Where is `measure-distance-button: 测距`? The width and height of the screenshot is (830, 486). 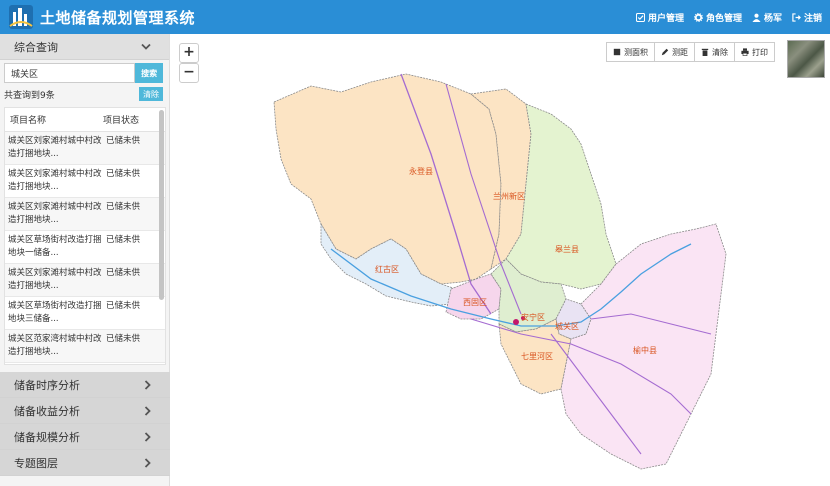 measure-distance-button: 测距 is located at coordinates (675, 52).